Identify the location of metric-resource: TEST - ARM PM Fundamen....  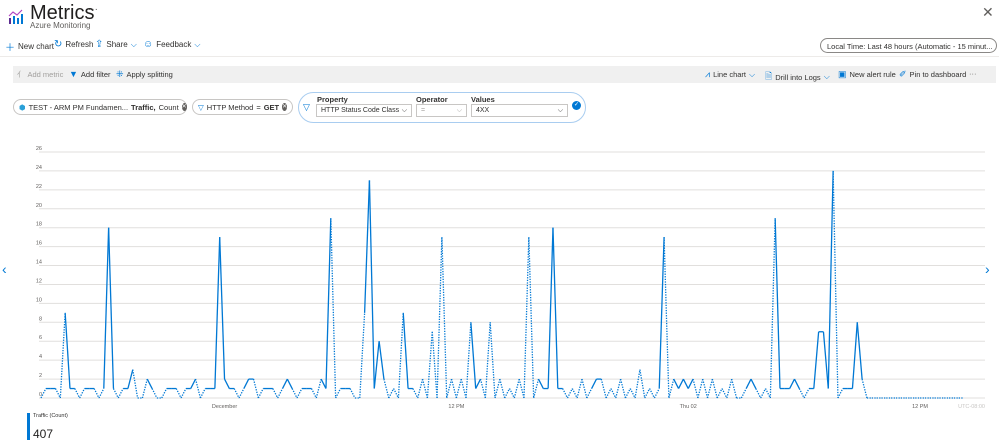
(78, 107).